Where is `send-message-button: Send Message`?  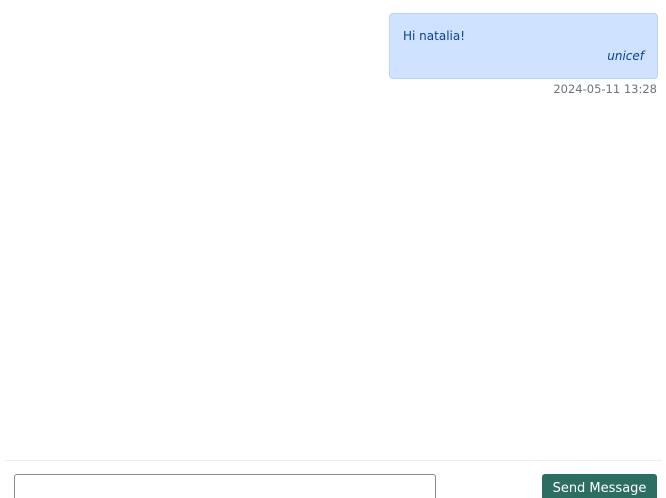 send-message-button: Send Message is located at coordinates (599, 486).